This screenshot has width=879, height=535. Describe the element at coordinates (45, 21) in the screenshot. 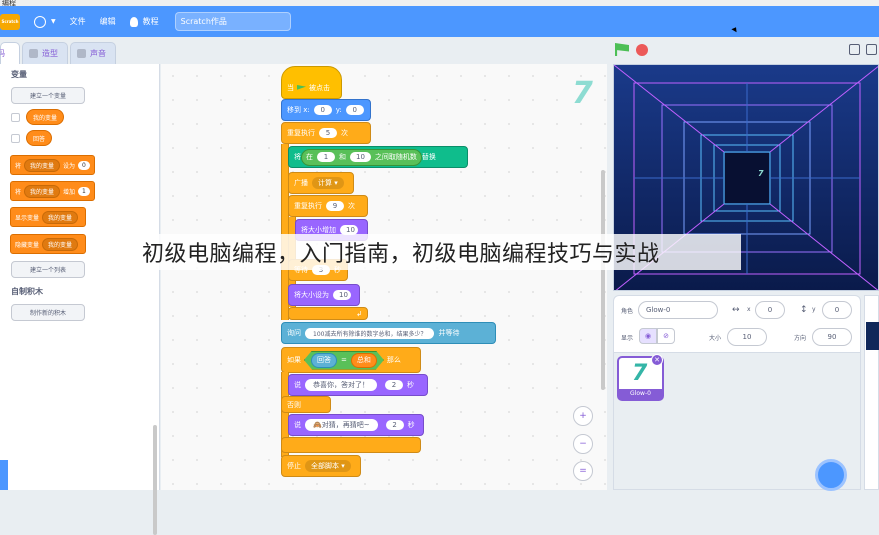

I see `language-menu: ▼` at that location.